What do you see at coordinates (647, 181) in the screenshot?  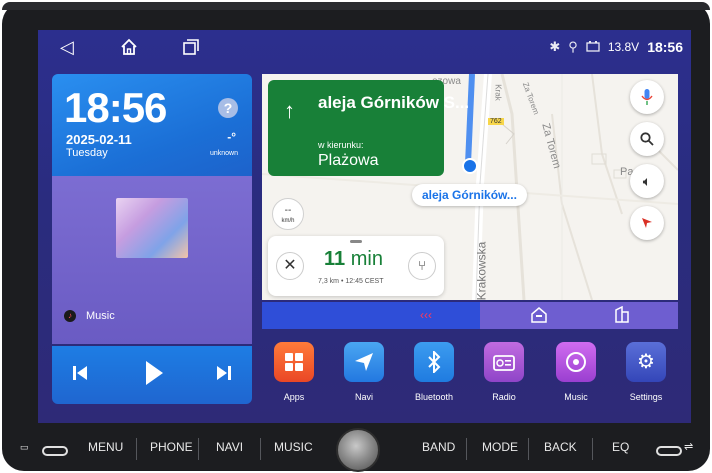 I see `volume-icon: 🔈︎` at bounding box center [647, 181].